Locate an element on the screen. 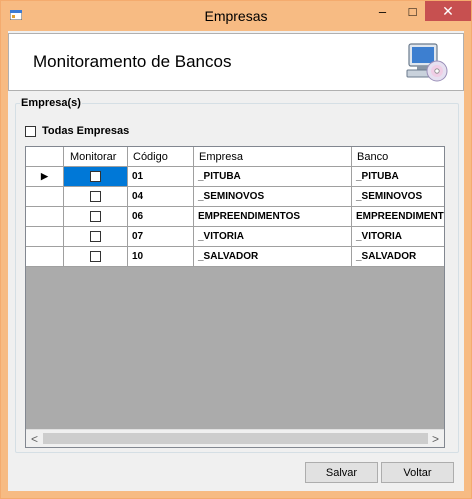 This screenshot has height=499, width=472. empresa-cell: _VITORIA is located at coordinates (273, 237).